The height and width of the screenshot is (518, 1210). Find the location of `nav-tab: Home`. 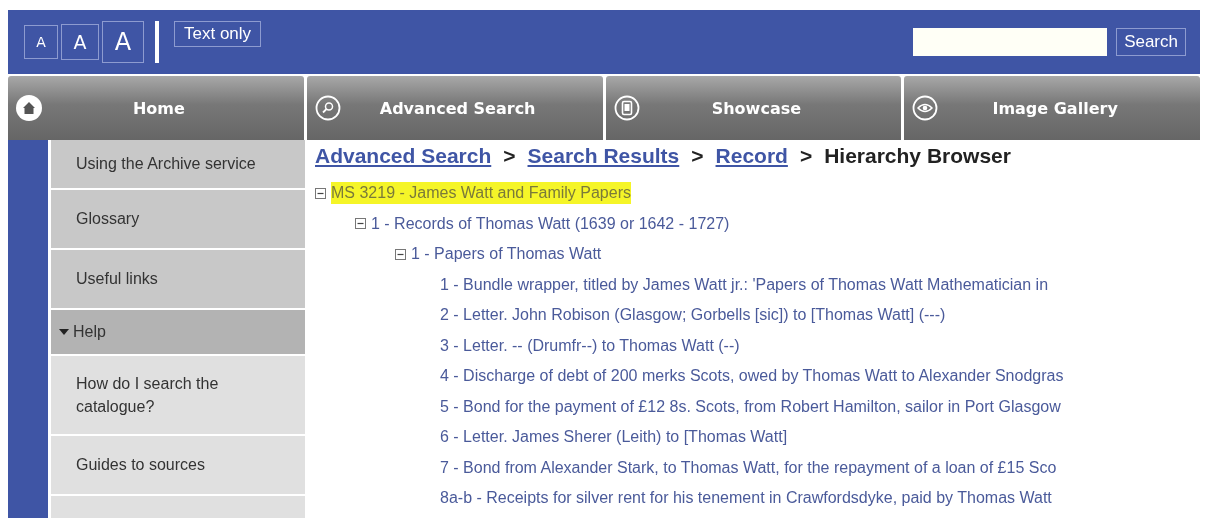

nav-tab: Home is located at coordinates (156, 108).